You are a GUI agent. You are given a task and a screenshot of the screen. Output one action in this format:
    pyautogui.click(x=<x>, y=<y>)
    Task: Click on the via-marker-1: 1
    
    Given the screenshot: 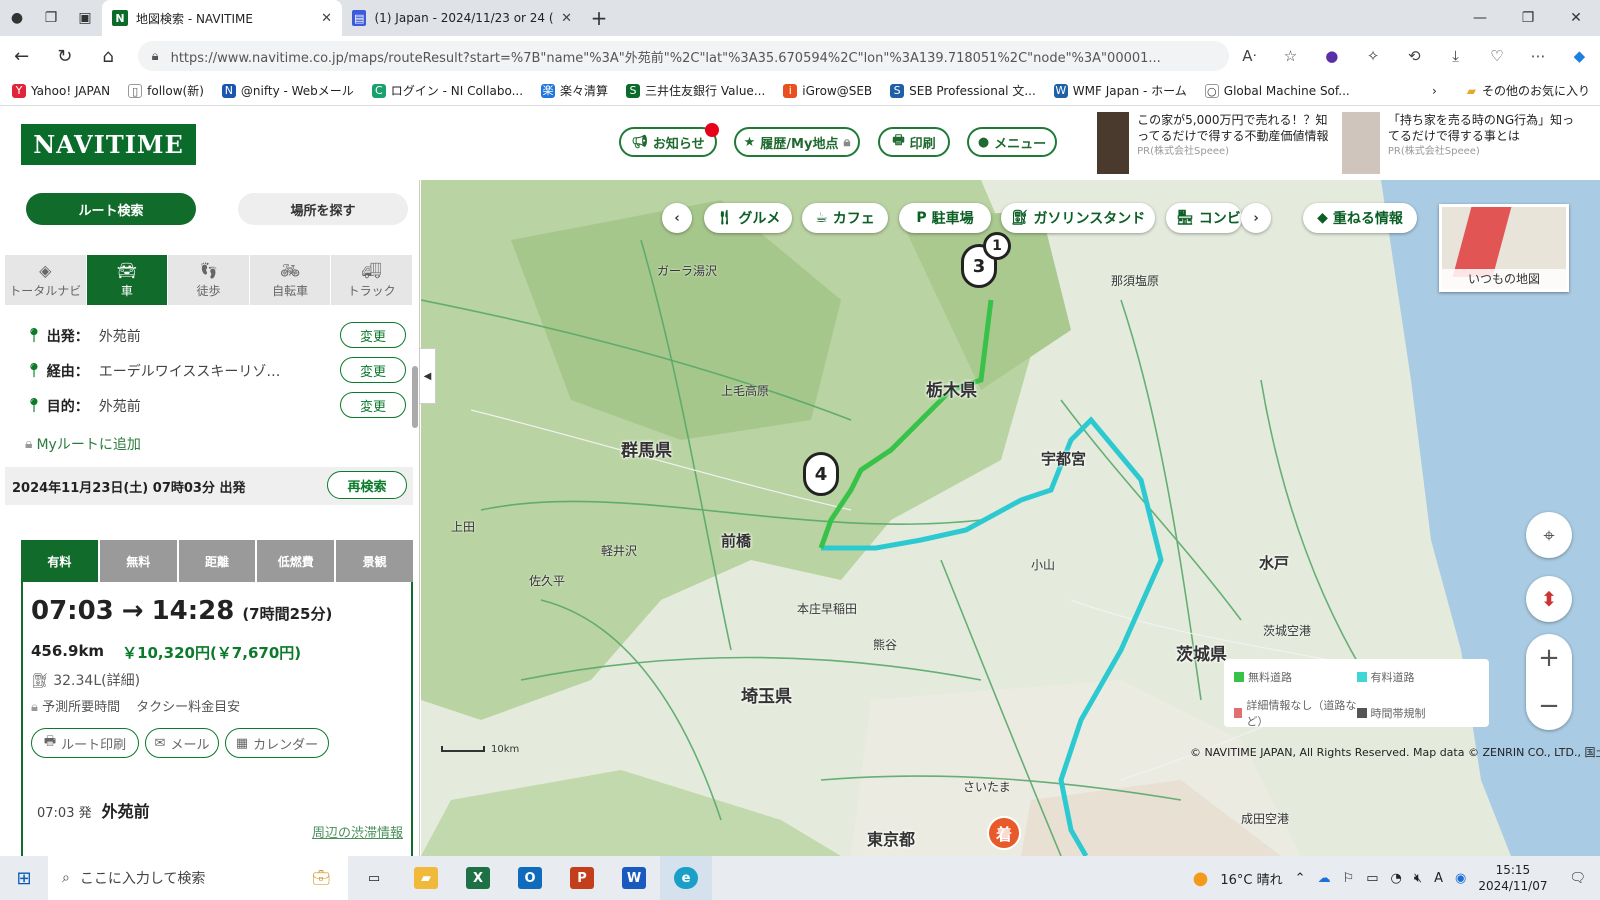 What is the action you would take?
    pyautogui.click(x=997, y=246)
    